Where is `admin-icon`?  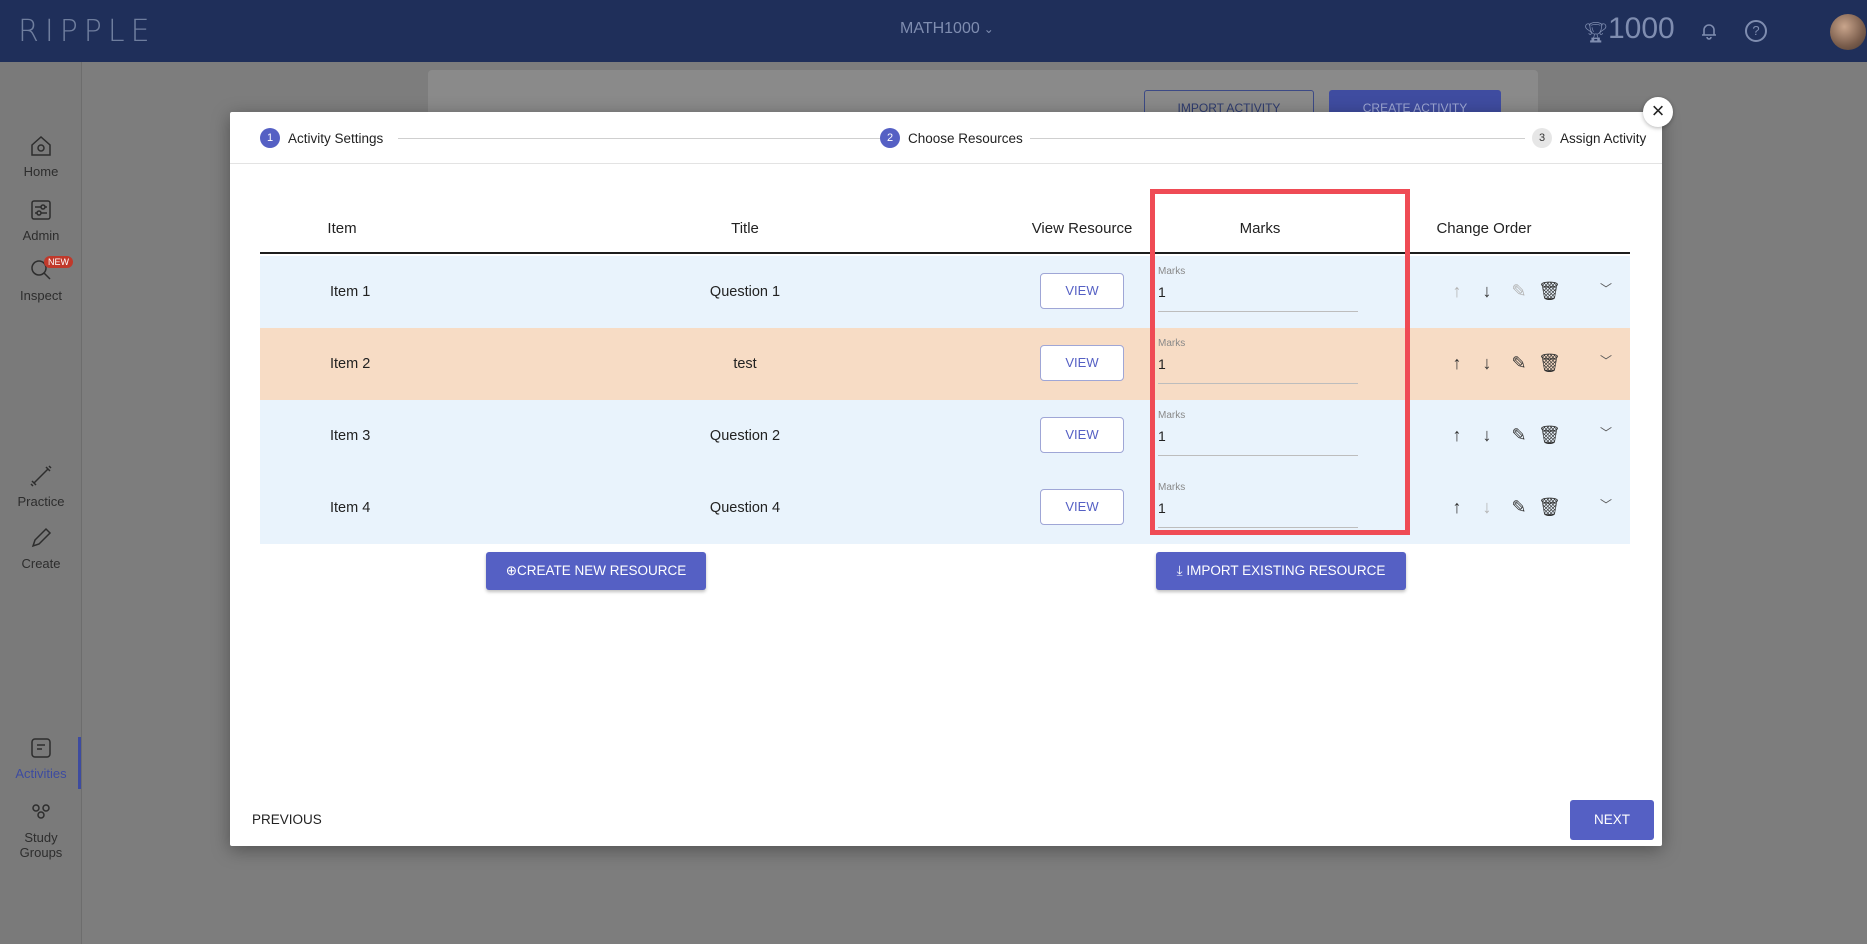
admin-icon is located at coordinates (41, 211).